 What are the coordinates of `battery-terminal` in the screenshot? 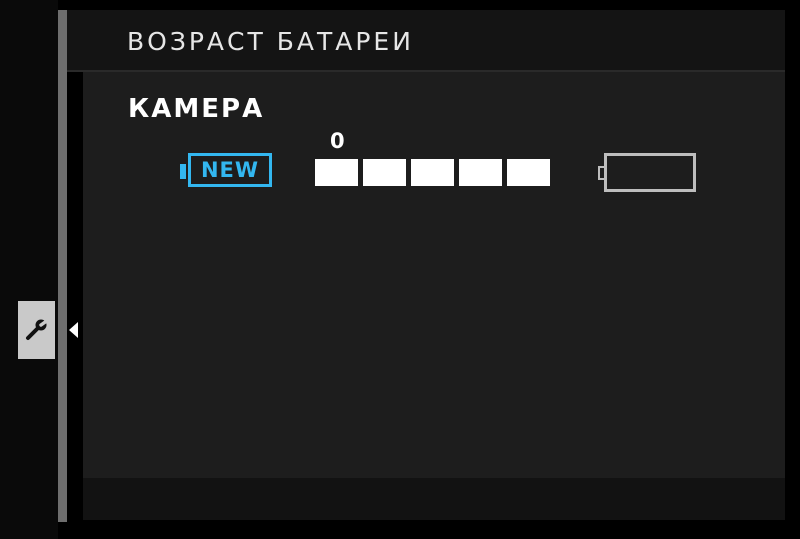 It's located at (183, 171).